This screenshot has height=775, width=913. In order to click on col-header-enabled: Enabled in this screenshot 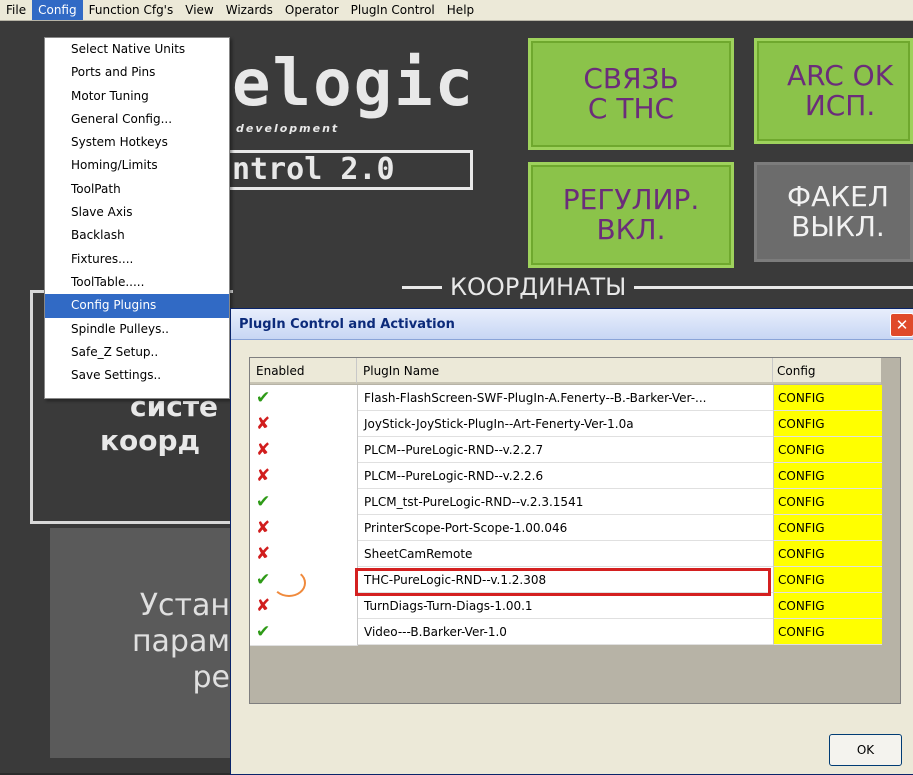, I will do `click(303, 371)`.